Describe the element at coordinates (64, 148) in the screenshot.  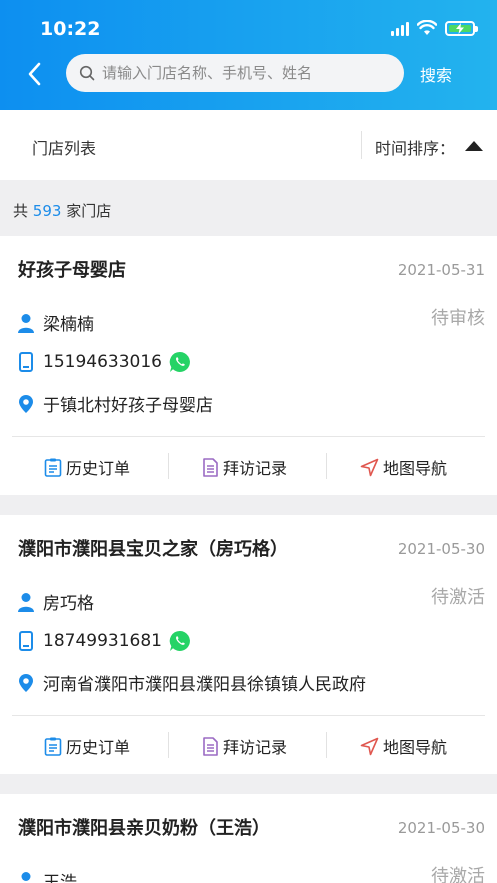
I see `store-list-title: 门店列表` at that location.